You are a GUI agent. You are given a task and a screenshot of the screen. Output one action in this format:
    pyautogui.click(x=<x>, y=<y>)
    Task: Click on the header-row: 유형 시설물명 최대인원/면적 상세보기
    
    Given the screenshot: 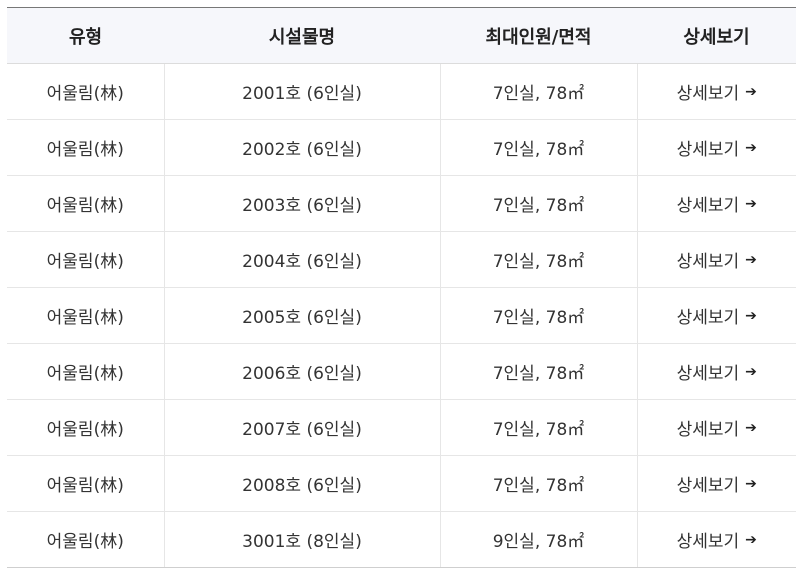 What is the action you would take?
    pyautogui.click(x=401, y=36)
    